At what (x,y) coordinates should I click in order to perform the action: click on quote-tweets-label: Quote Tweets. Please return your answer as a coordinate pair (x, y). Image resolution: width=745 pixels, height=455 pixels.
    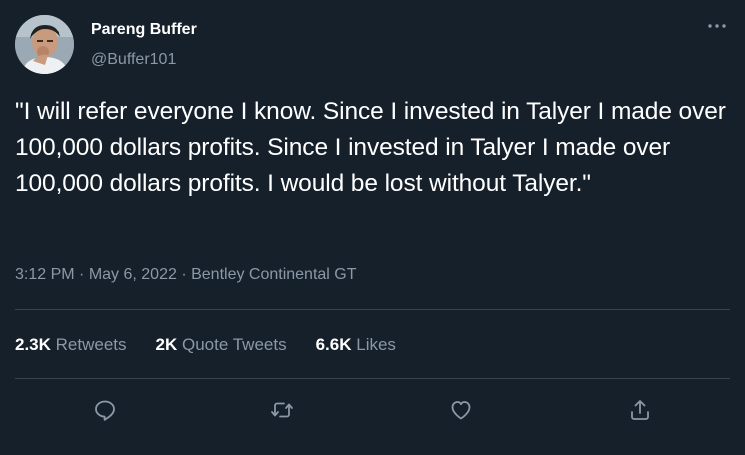
    Looking at the image, I should click on (234, 344).